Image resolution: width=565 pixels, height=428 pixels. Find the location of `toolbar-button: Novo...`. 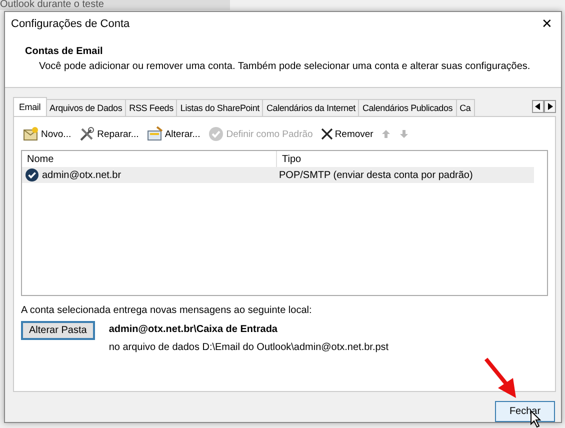

toolbar-button: Novo... is located at coordinates (47, 134).